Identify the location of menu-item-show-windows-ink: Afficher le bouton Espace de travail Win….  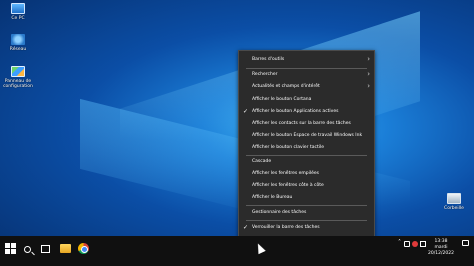
(306, 136).